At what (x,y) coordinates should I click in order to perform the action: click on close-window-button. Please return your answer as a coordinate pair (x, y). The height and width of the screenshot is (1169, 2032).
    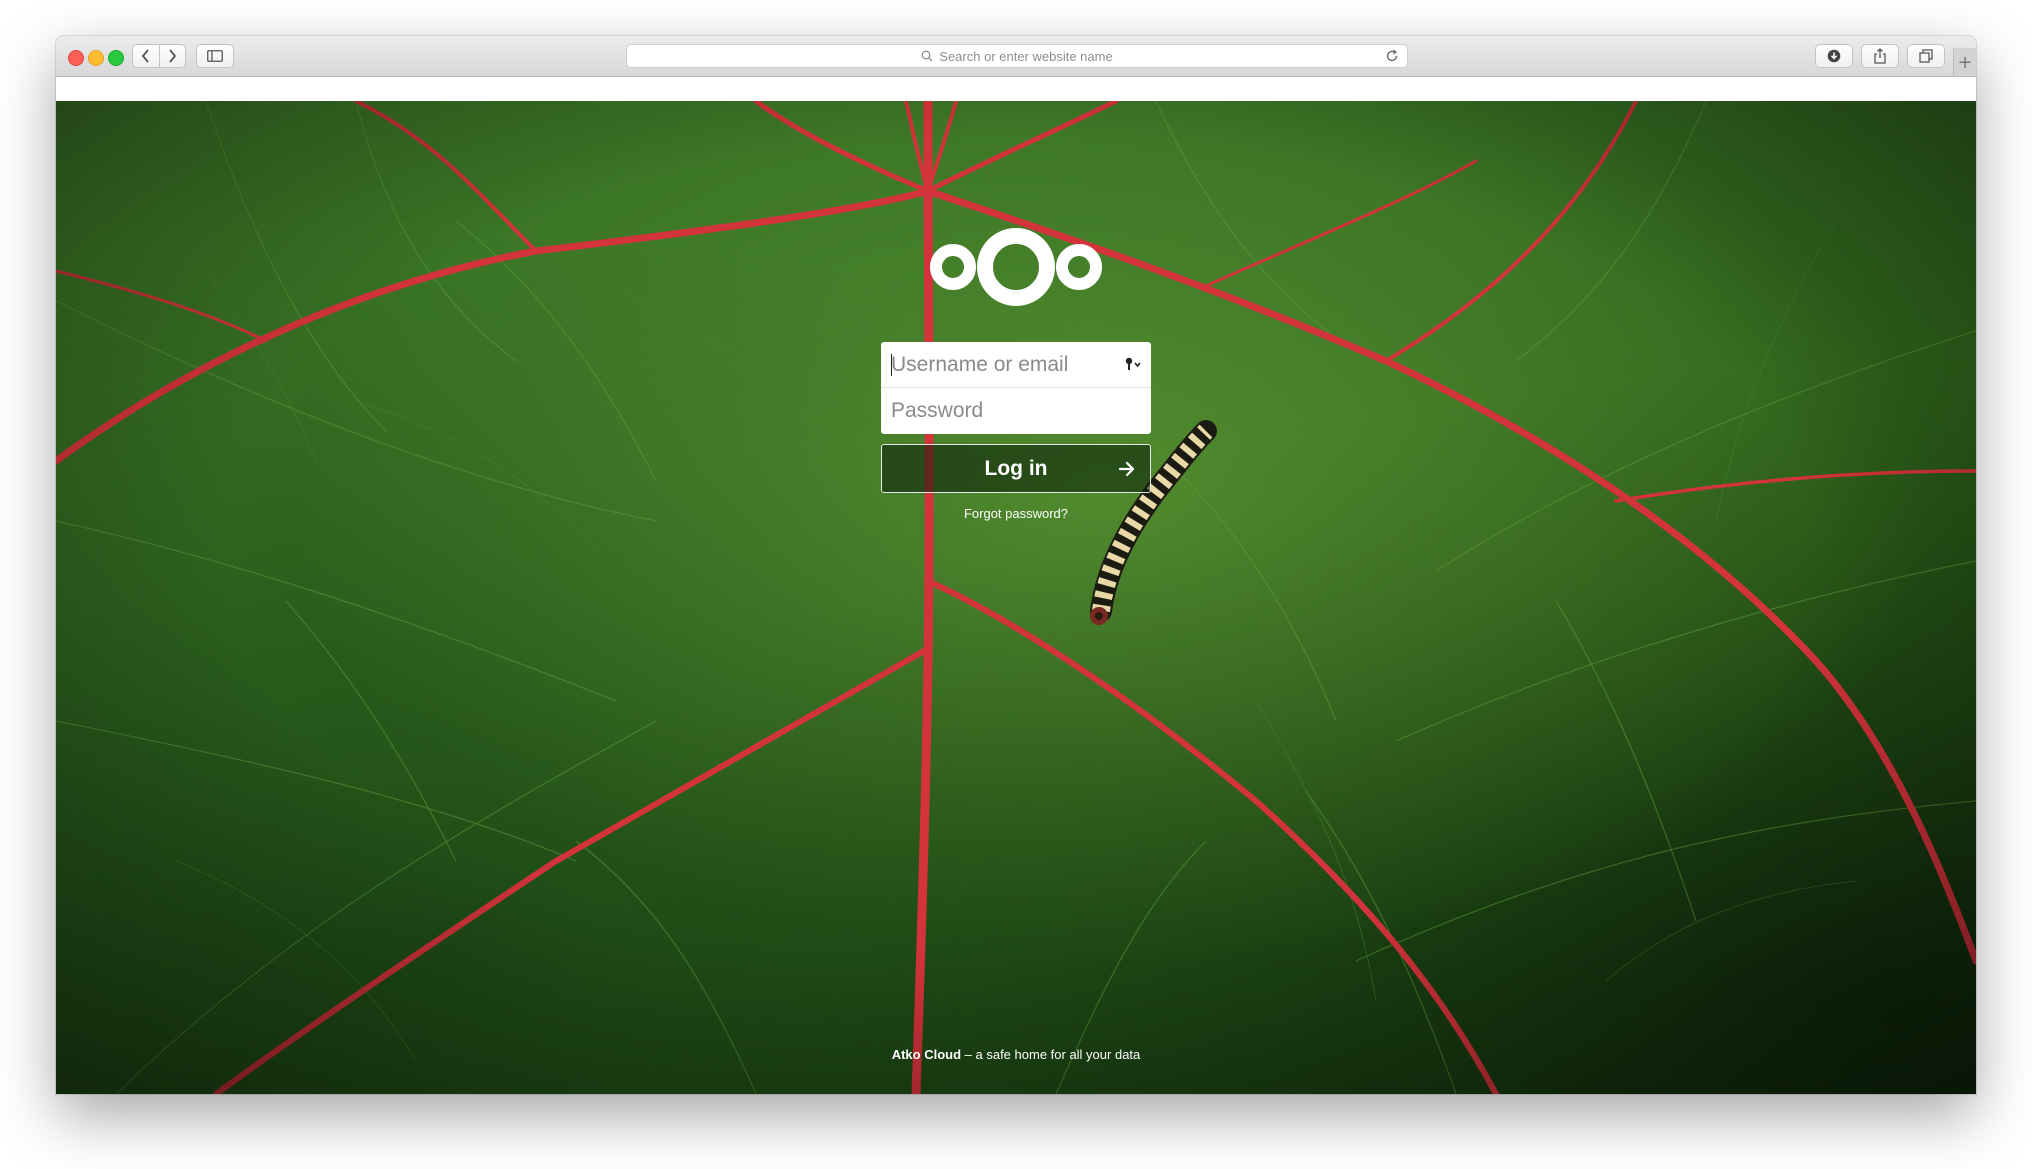
    Looking at the image, I should click on (76, 58).